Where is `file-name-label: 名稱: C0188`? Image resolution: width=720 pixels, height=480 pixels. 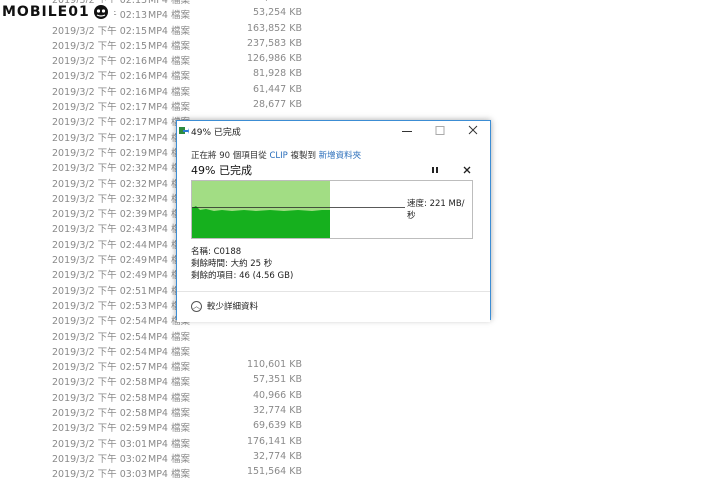 file-name-label: 名稱: C0188 is located at coordinates (216, 252).